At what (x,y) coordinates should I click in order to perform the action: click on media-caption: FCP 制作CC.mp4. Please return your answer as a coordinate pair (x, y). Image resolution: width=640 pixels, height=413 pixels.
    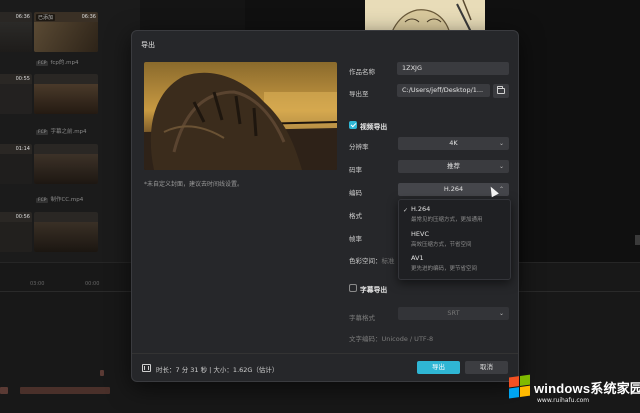
    Looking at the image, I should click on (60, 200).